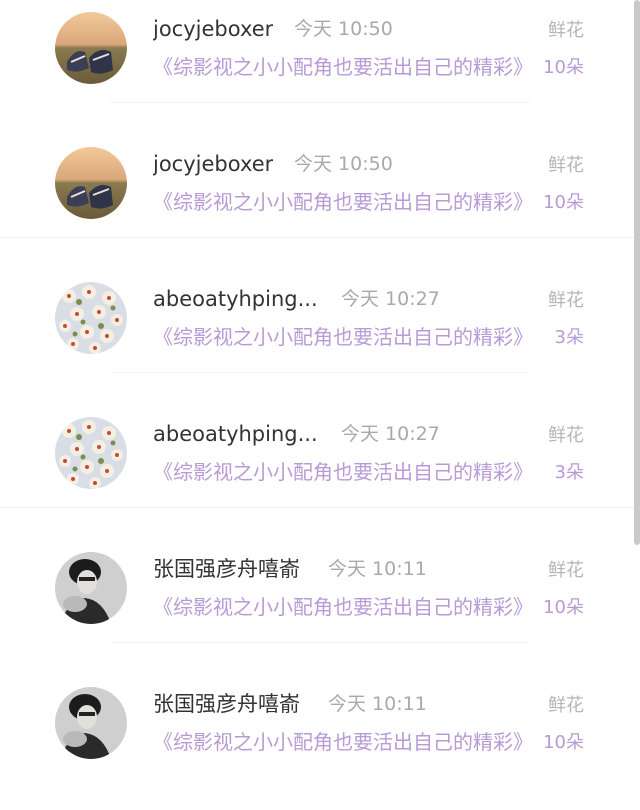 Image resolution: width=640 pixels, height=810 pixels. I want to click on scrollbar, so click(637, 272).